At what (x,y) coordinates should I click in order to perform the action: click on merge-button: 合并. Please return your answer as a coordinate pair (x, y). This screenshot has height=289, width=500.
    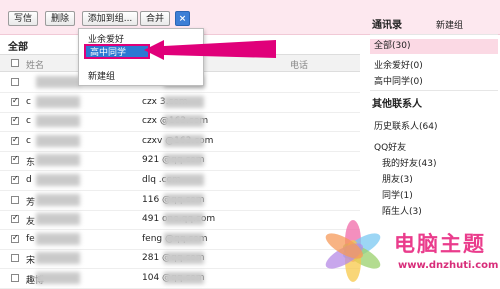
    Looking at the image, I should click on (155, 18).